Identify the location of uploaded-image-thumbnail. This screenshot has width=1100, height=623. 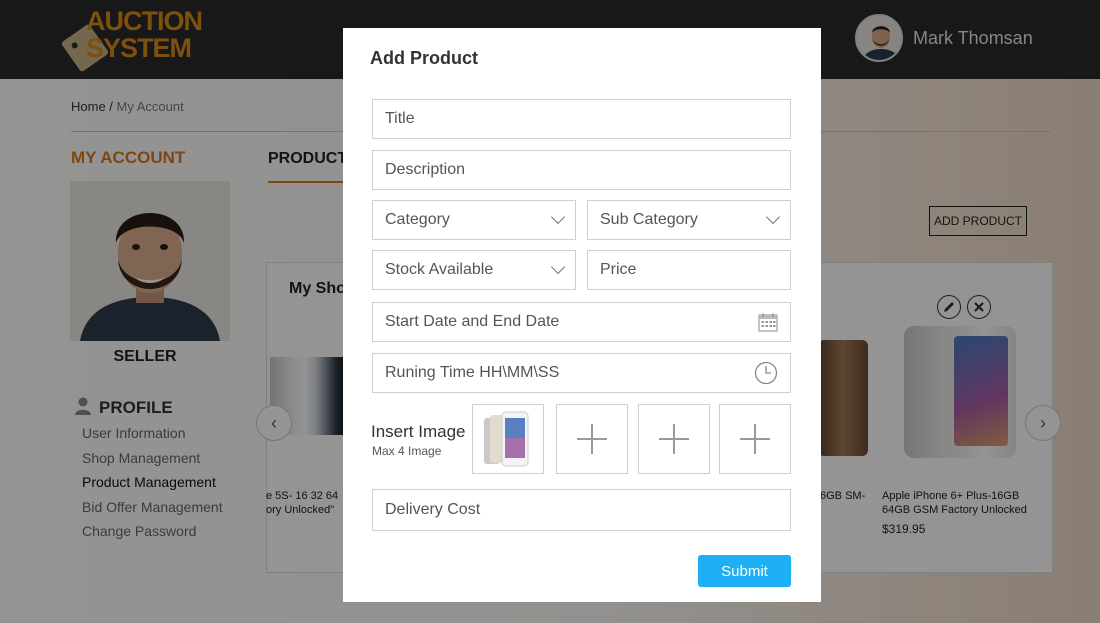
(506, 439).